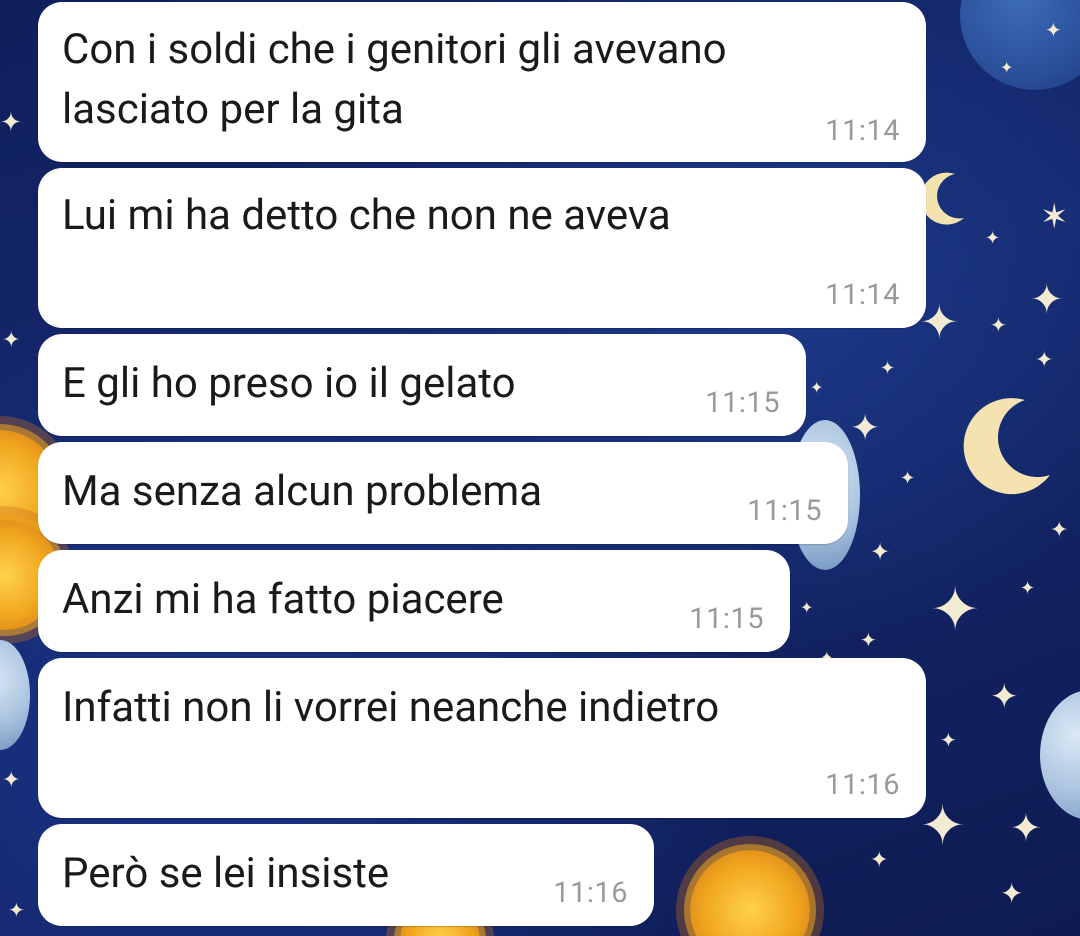 The width and height of the screenshot is (1080, 936). What do you see at coordinates (750, 893) in the screenshot?
I see `sun-icon` at bounding box center [750, 893].